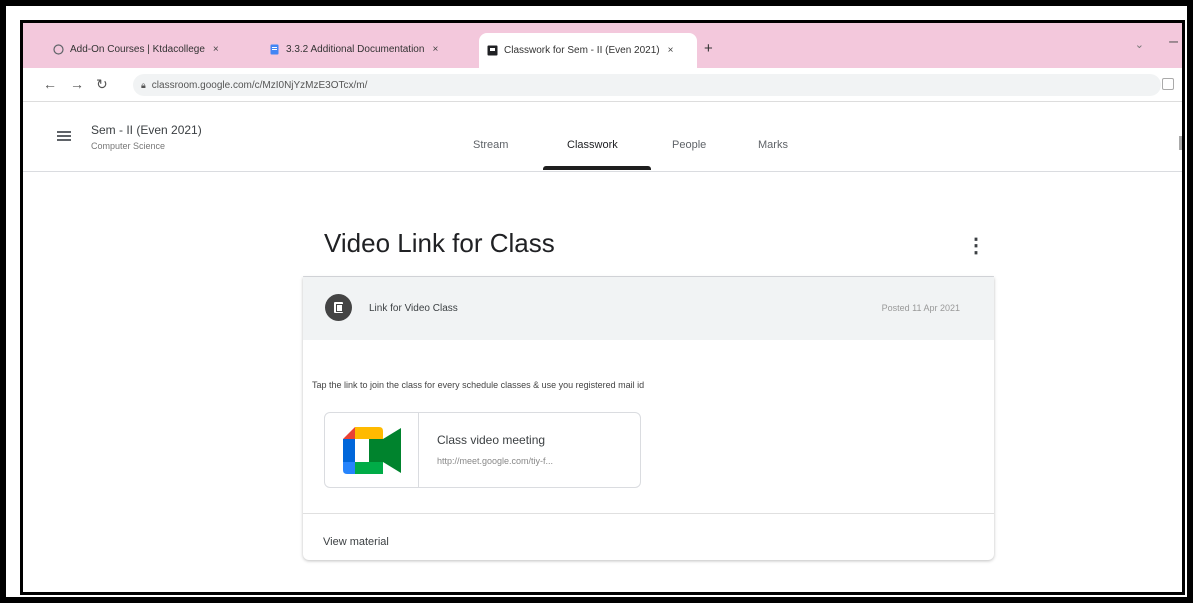 The height and width of the screenshot is (603, 1193). What do you see at coordinates (64, 136) in the screenshot?
I see `hamburger-menu-icon` at bounding box center [64, 136].